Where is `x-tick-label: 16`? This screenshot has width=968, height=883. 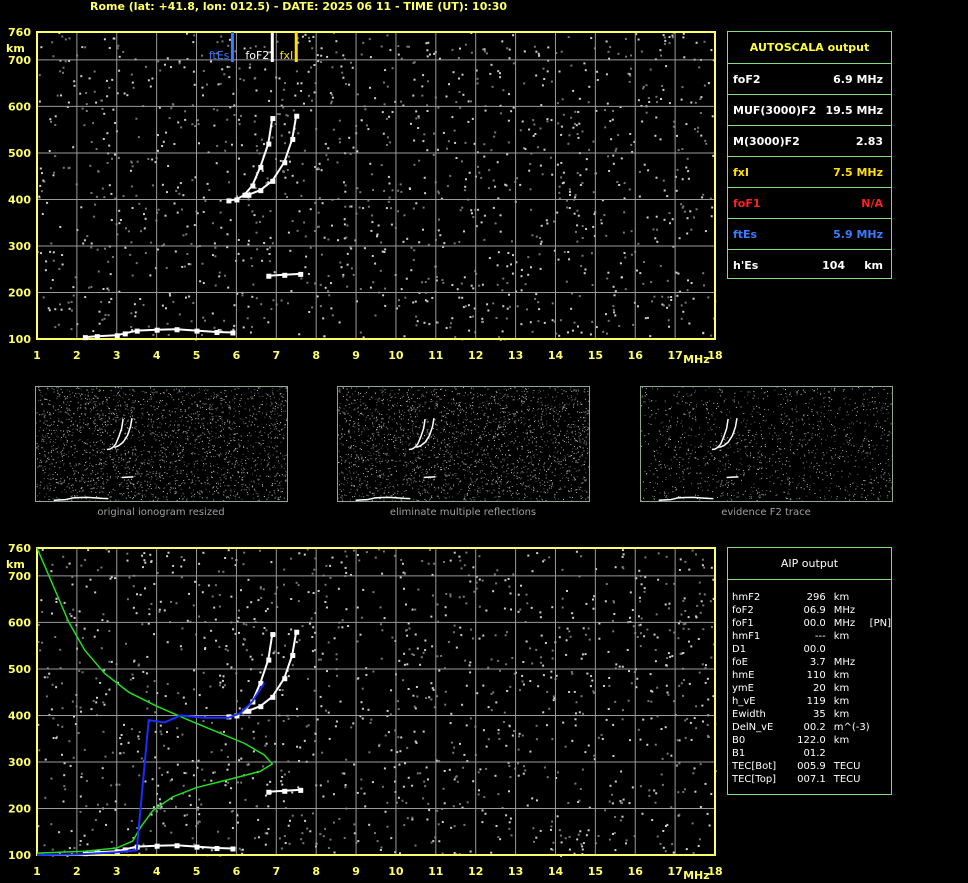 x-tick-label: 16 is located at coordinates (636, 871).